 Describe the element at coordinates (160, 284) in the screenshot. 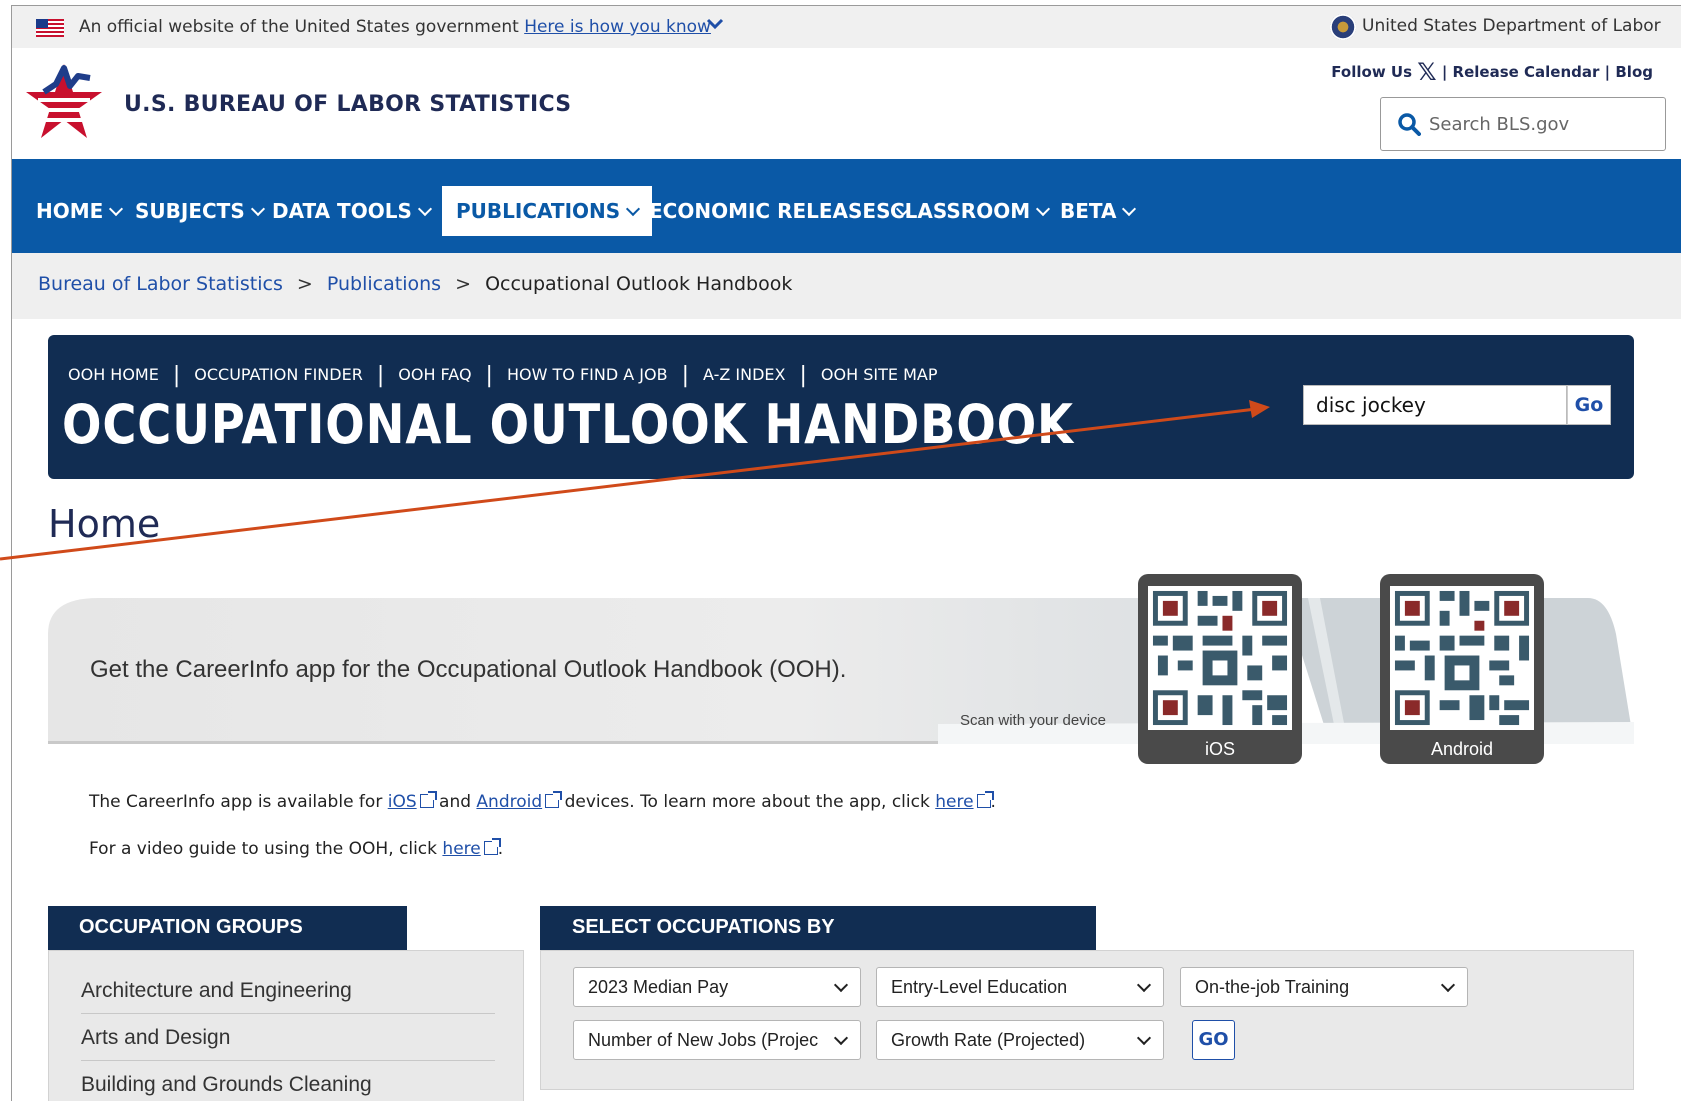

I see `breadcrumb-bls: Bureau of Labor Statistics` at that location.